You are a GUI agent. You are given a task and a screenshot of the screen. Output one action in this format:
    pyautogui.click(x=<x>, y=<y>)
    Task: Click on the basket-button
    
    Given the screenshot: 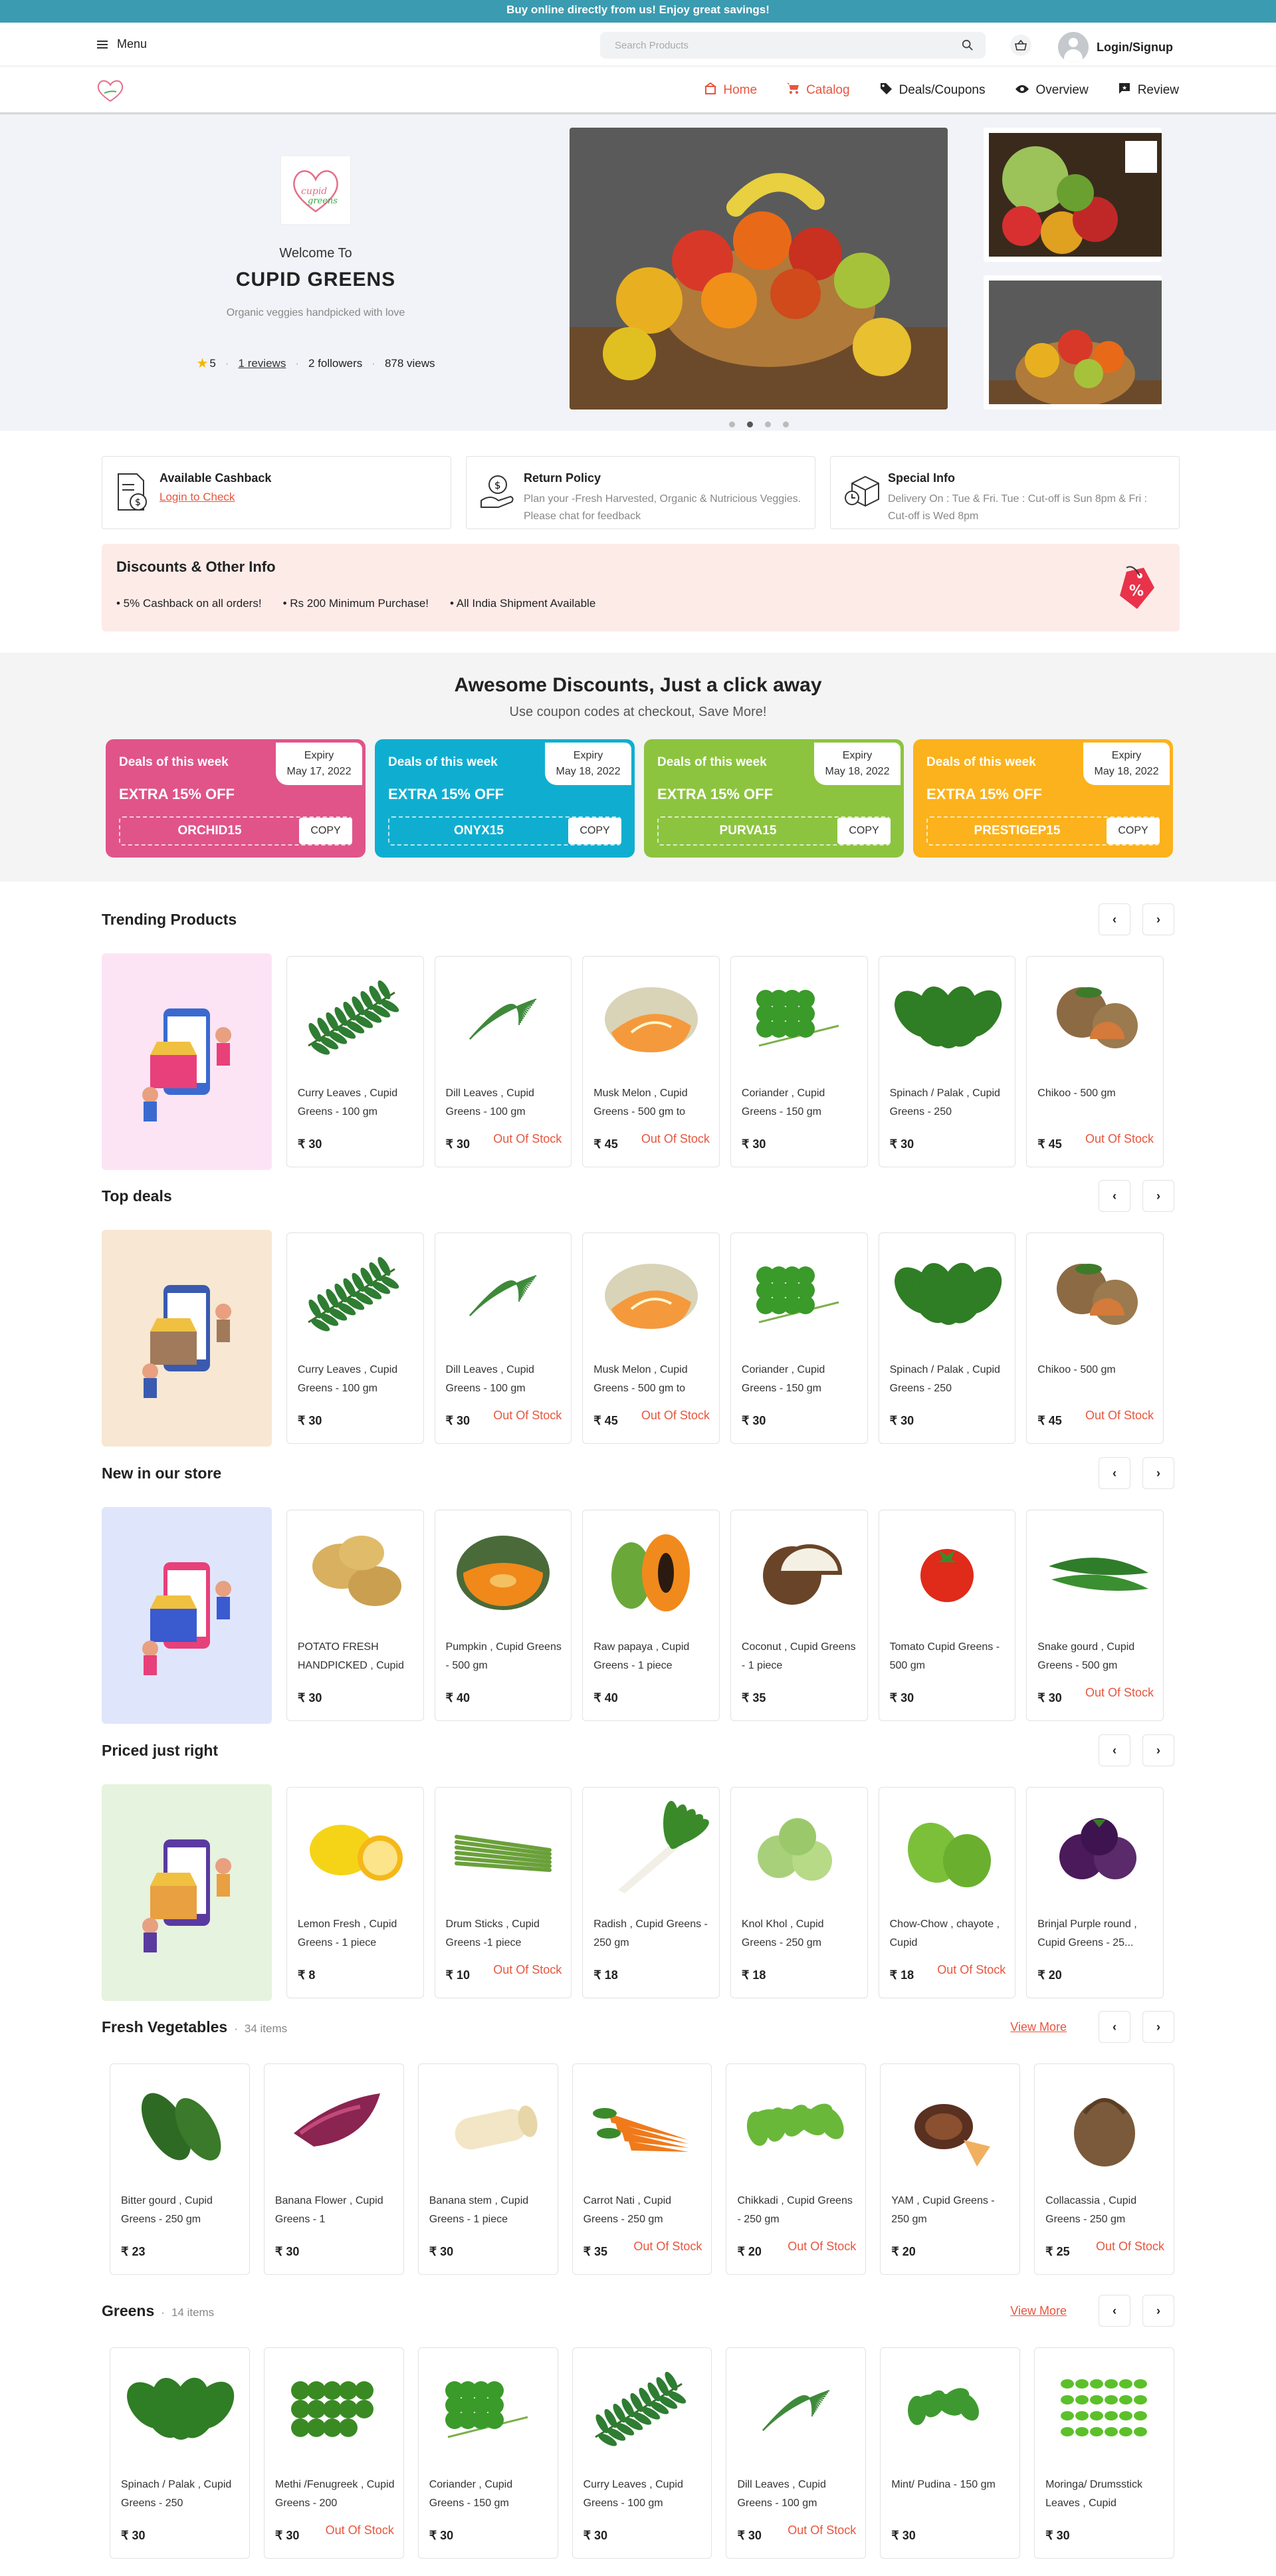 What is the action you would take?
    pyautogui.click(x=1020, y=45)
    